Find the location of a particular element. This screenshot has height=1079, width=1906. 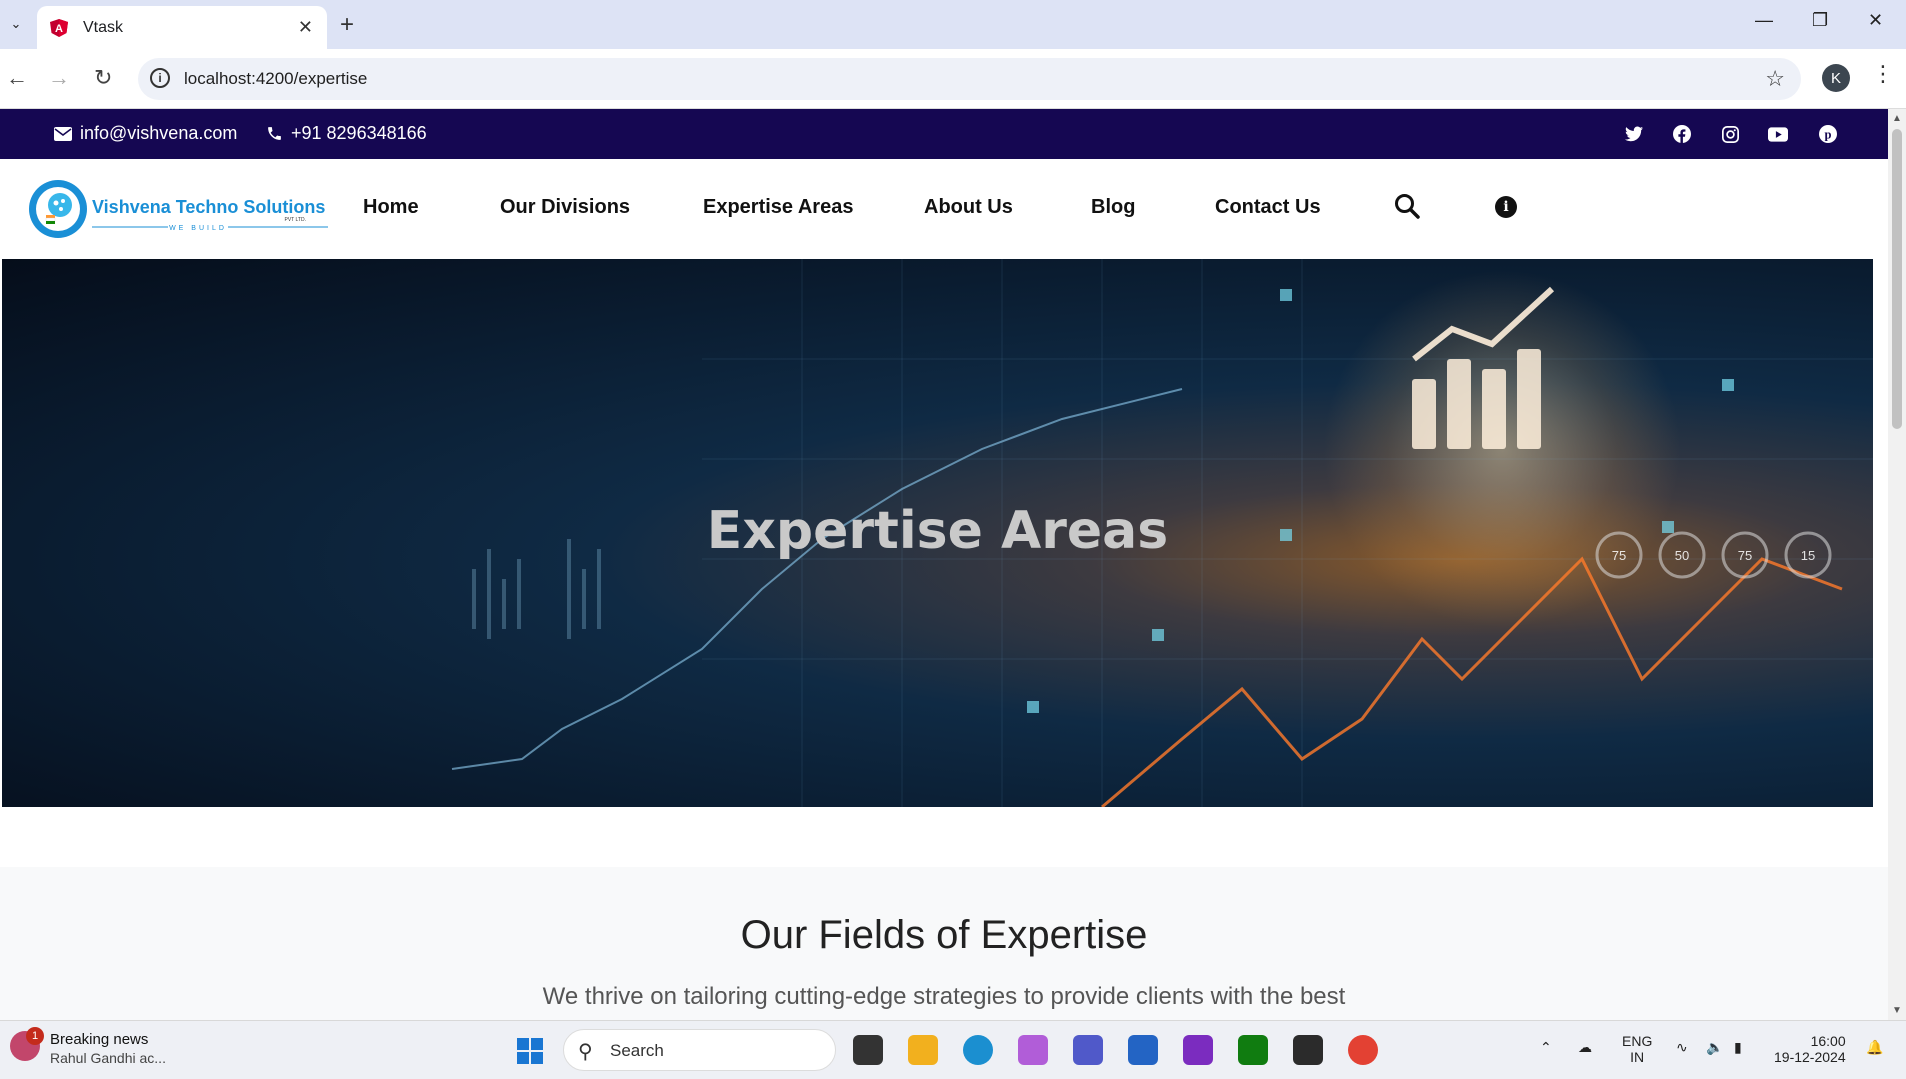

back-icon: ← is located at coordinates (17, 78).